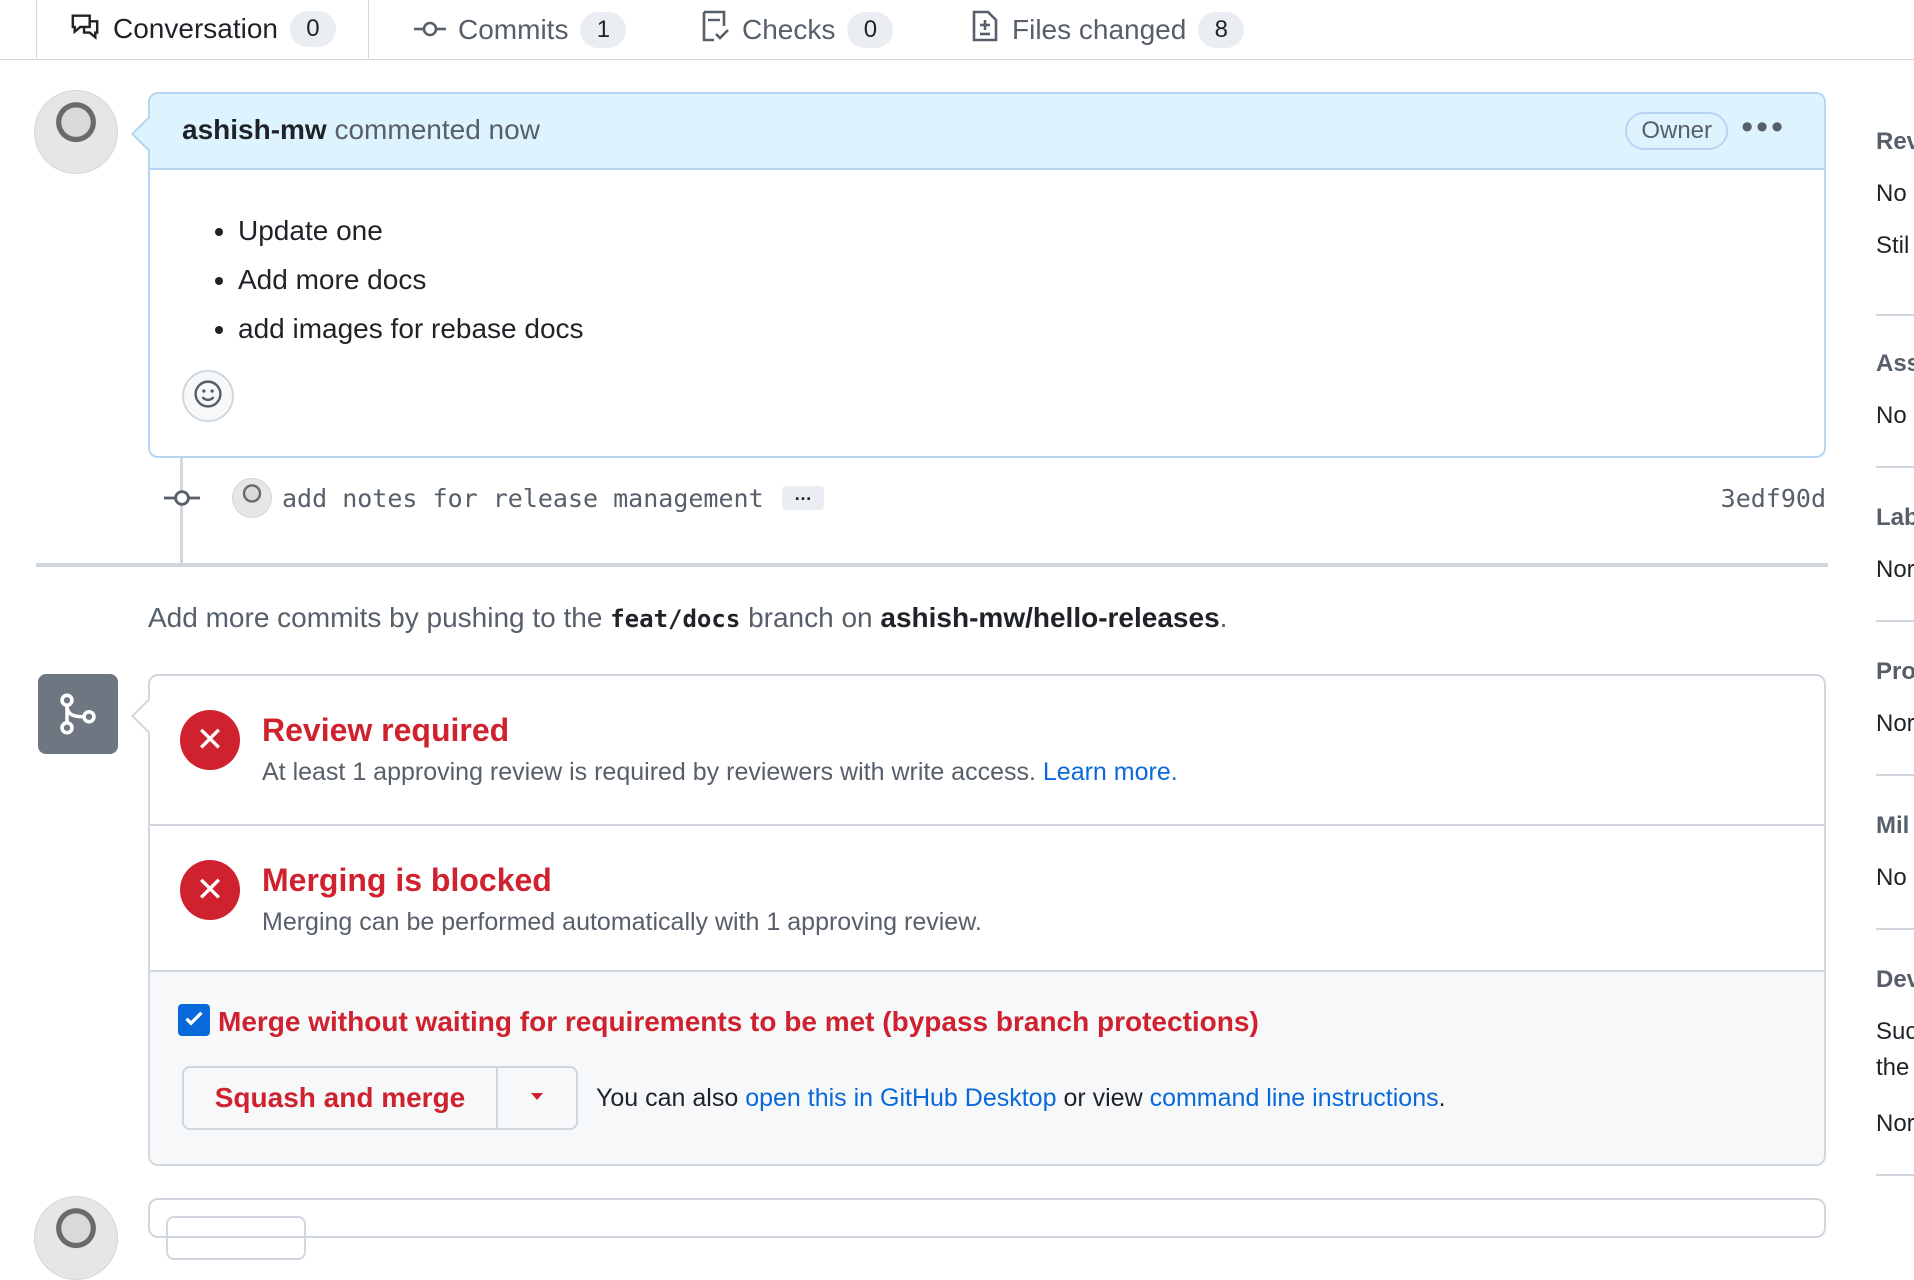  What do you see at coordinates (1893, 245) in the screenshot?
I see `sidebar-reviewers-note: Stil` at bounding box center [1893, 245].